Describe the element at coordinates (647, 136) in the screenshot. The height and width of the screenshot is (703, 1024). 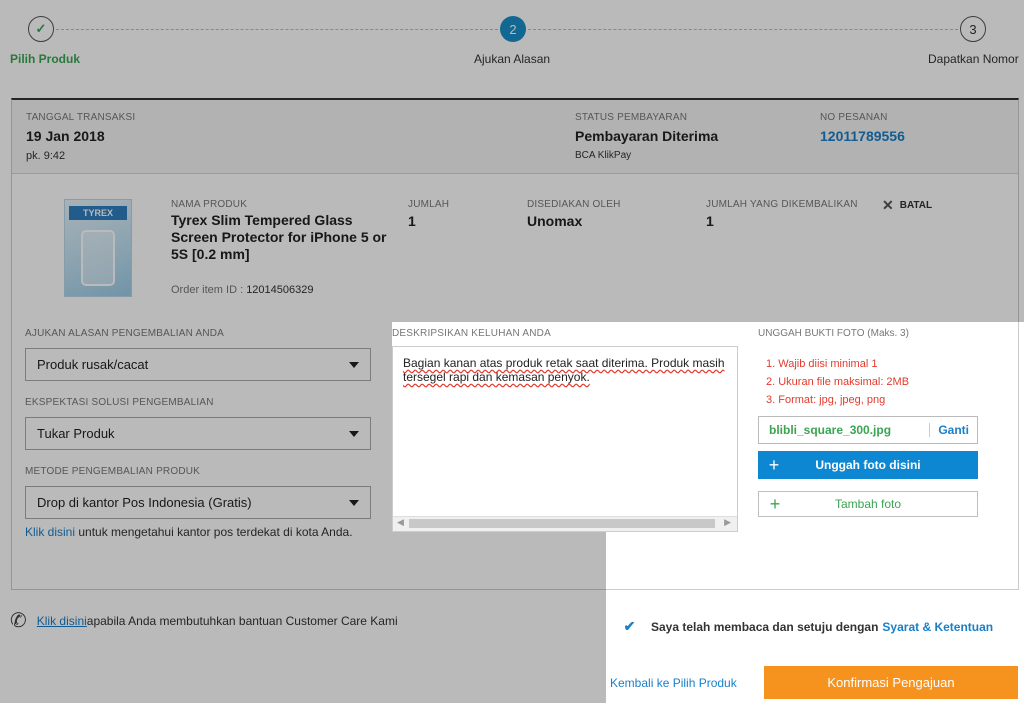
I see `payment-status: Pembayaran Diterima` at that location.